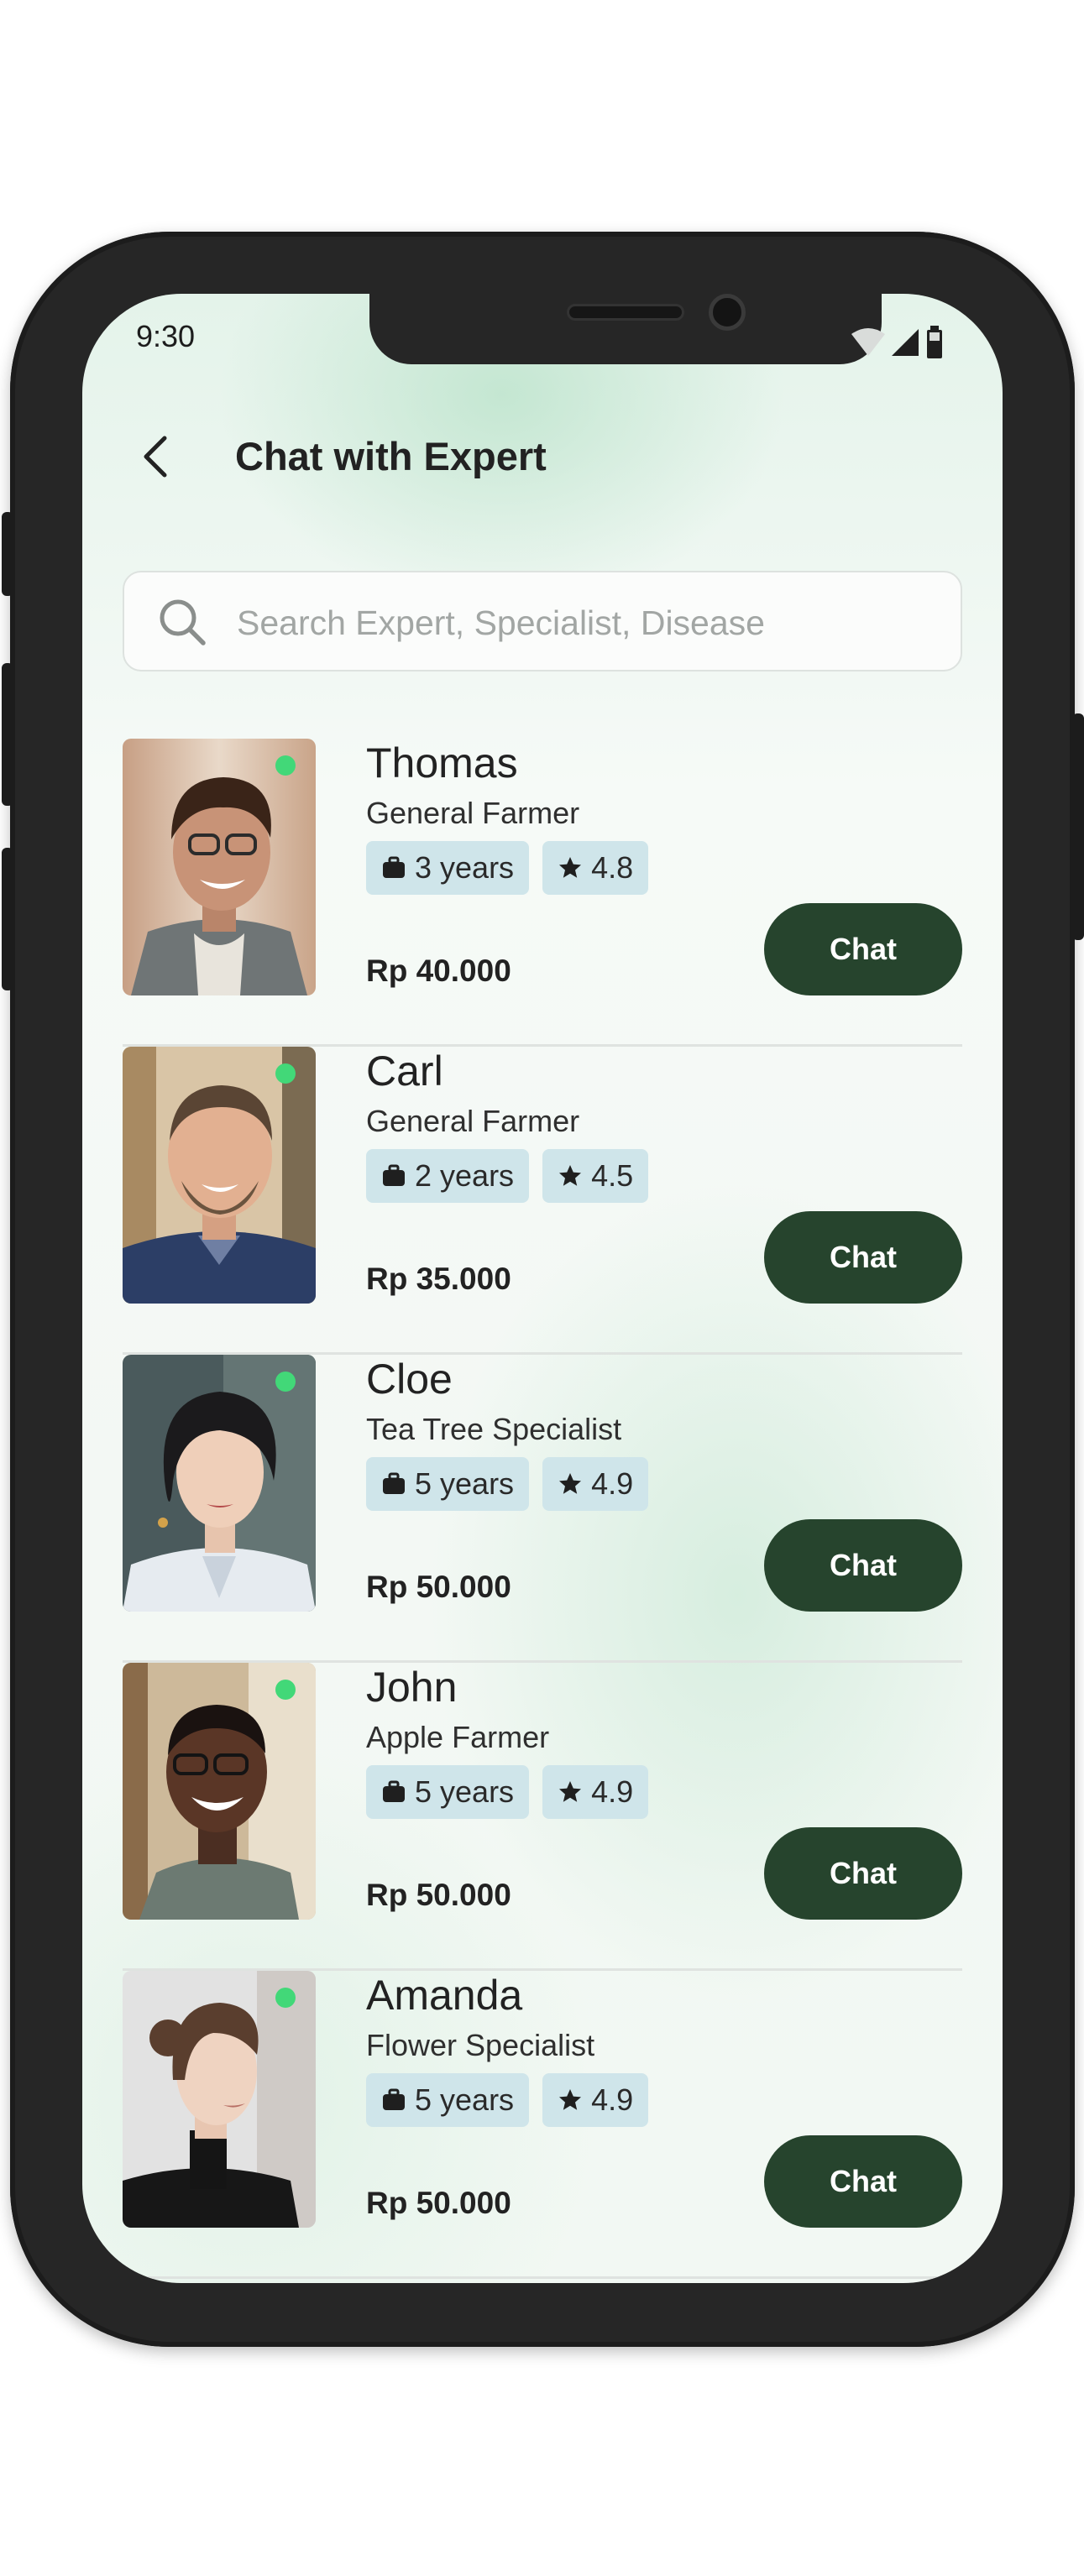  What do you see at coordinates (442, 762) in the screenshot?
I see `expert-name: Thomas` at bounding box center [442, 762].